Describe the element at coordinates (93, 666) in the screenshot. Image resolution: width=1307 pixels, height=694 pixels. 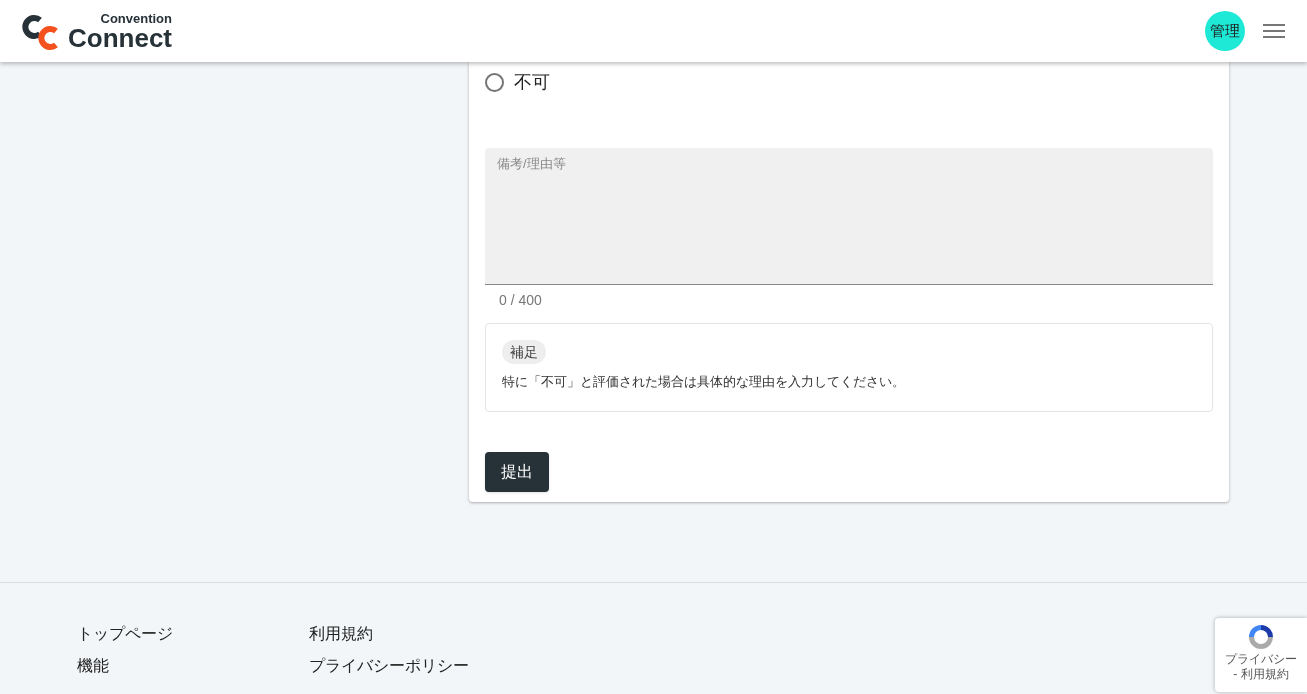
I see `footer-link: 機能` at that location.